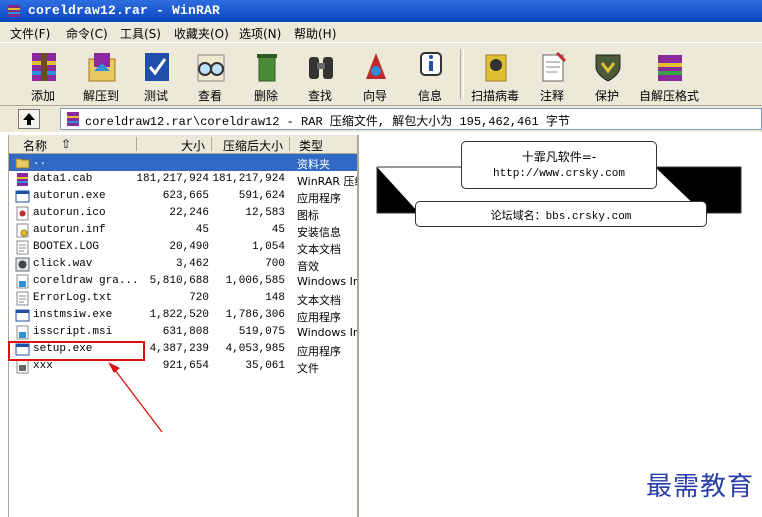 The width and height of the screenshot is (762, 517). What do you see at coordinates (183, 298) in the screenshot?
I see `file-row: ErrorLog.txt 720 148 文本文档` at bounding box center [183, 298].